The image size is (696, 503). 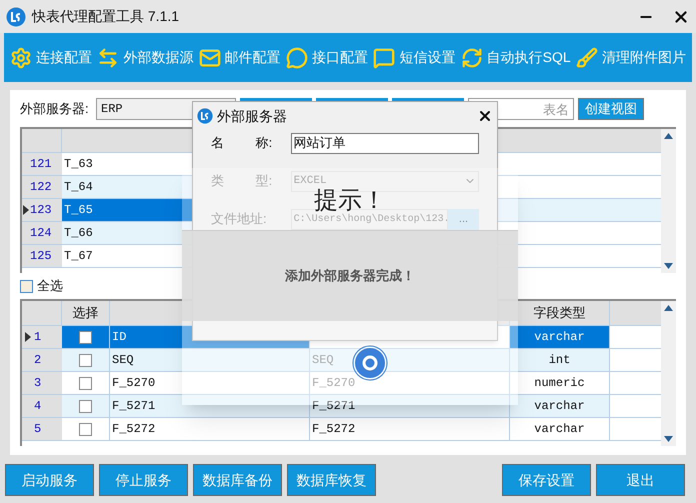 What do you see at coordinates (334, 383) in the screenshot?
I see `cell-text: F_5270` at bounding box center [334, 383].